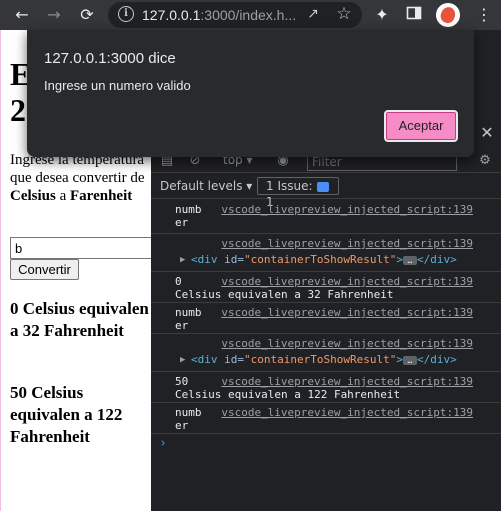 The image size is (501, 511). Describe the element at coordinates (110, 58) in the screenshot. I see `dialog-title: 127.0.0.1:3000 dice` at that location.